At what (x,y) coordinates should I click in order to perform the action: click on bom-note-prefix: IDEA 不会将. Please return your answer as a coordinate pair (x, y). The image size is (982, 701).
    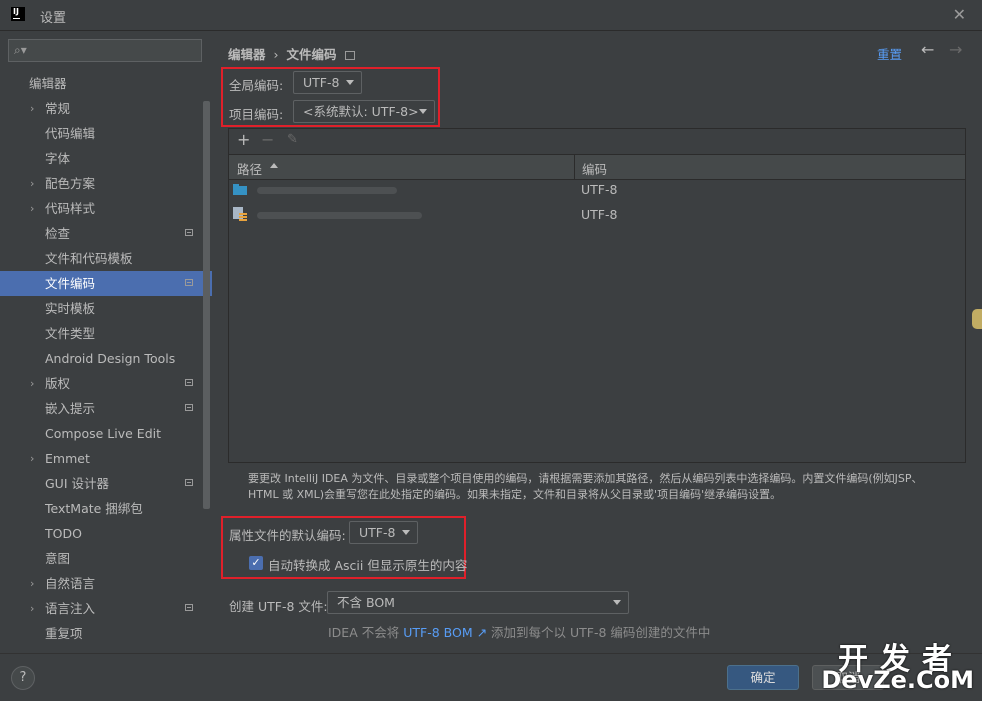
    Looking at the image, I should click on (364, 632).